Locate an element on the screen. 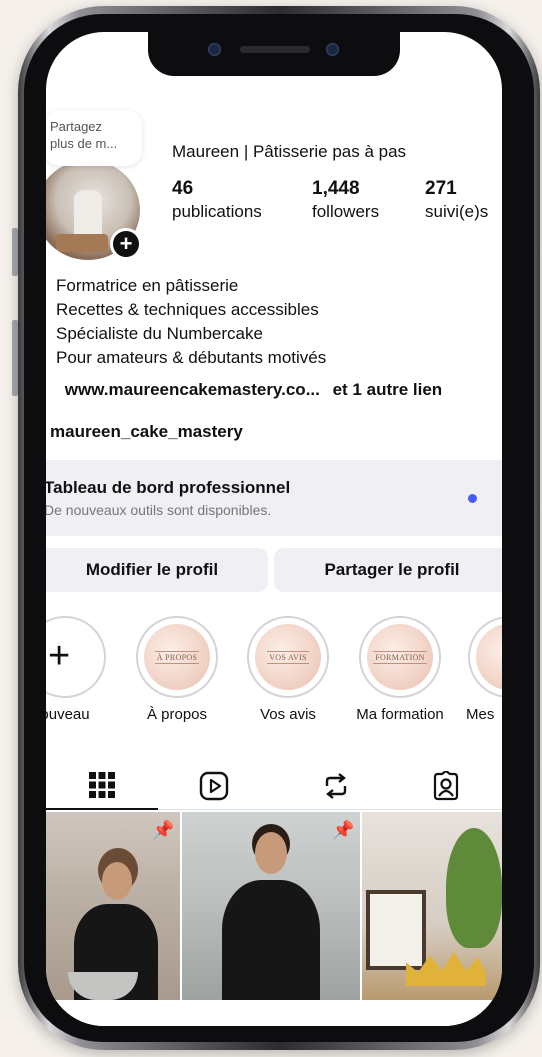  camera-icon is located at coordinates (214, 49).